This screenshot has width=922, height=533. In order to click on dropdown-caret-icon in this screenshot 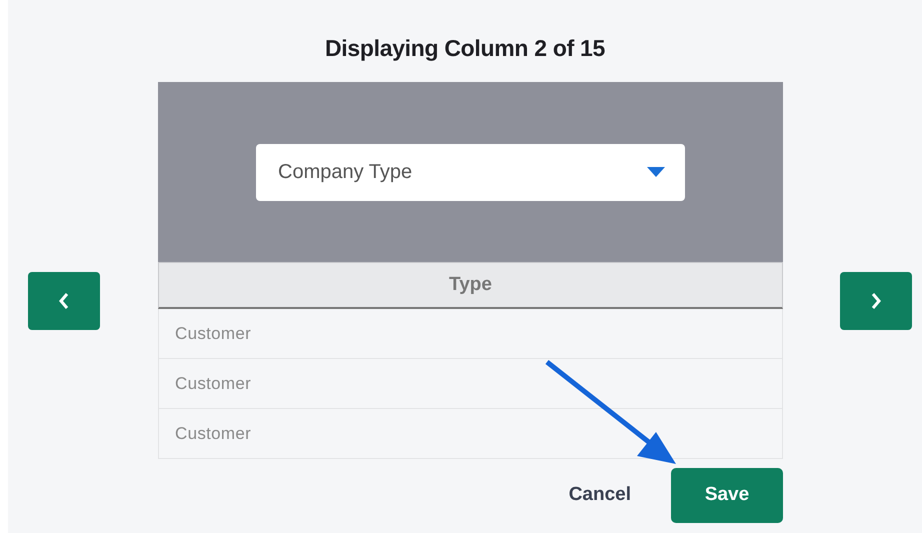, I will do `click(656, 172)`.